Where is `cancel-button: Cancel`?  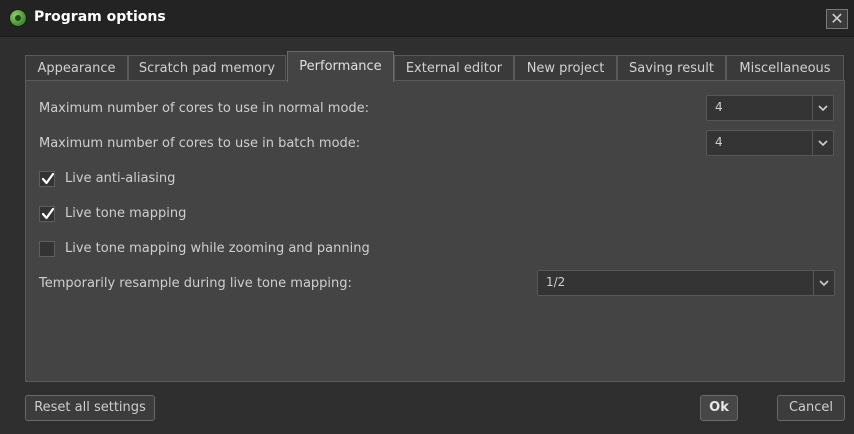 cancel-button: Cancel is located at coordinates (811, 408).